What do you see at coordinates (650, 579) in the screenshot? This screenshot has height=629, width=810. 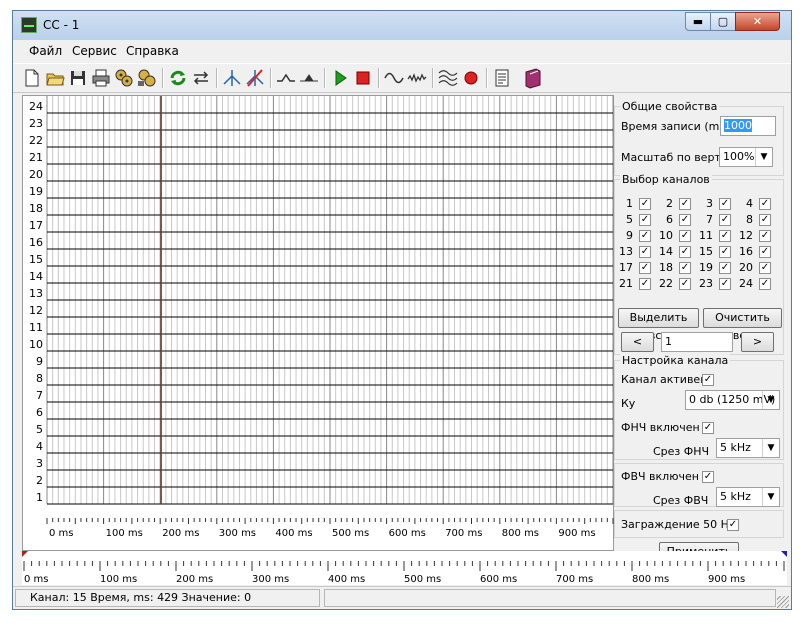 I see `ruler-tick-label: 800 ms` at bounding box center [650, 579].